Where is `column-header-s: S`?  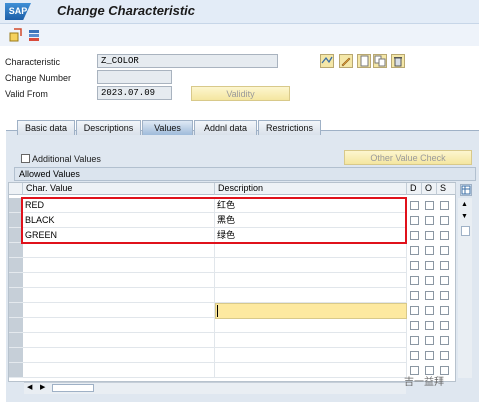 column-header-s: S is located at coordinates (446, 189).